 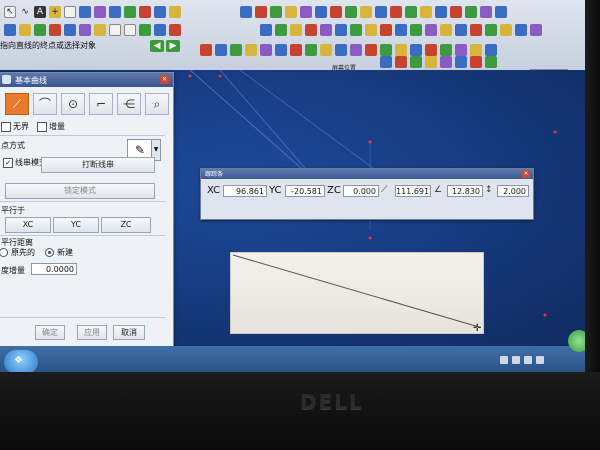 I want to click on front-view-icon, so click(x=381, y=12).